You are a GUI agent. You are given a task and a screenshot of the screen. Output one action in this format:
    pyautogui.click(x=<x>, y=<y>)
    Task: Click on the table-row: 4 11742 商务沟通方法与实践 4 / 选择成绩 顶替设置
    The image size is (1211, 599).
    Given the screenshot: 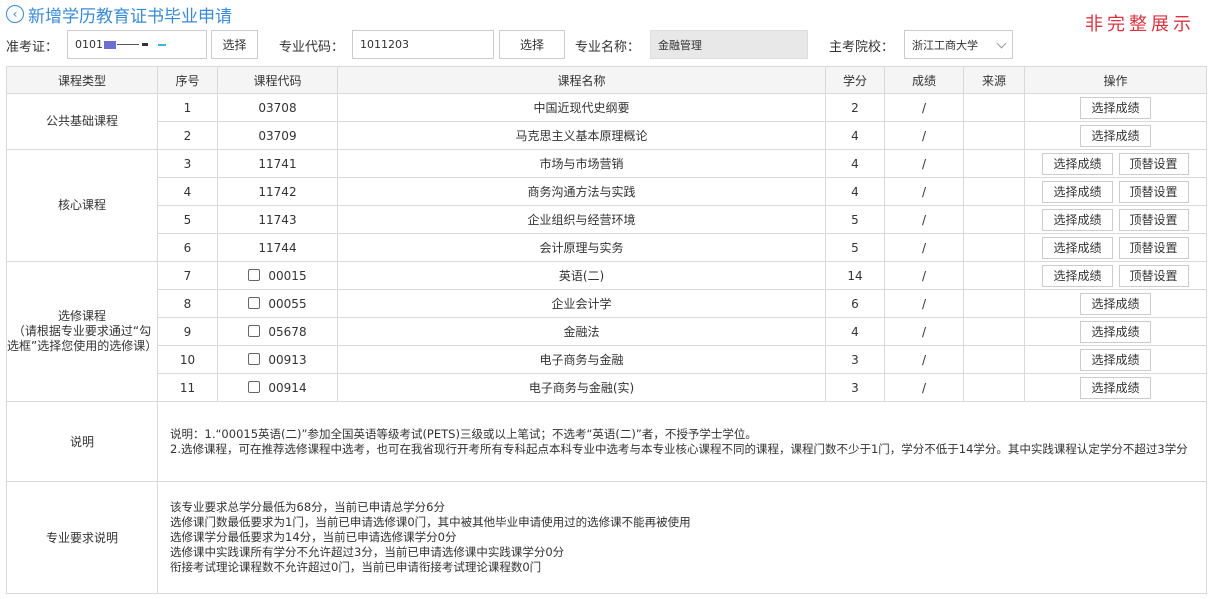 What is the action you would take?
    pyautogui.click(x=607, y=191)
    